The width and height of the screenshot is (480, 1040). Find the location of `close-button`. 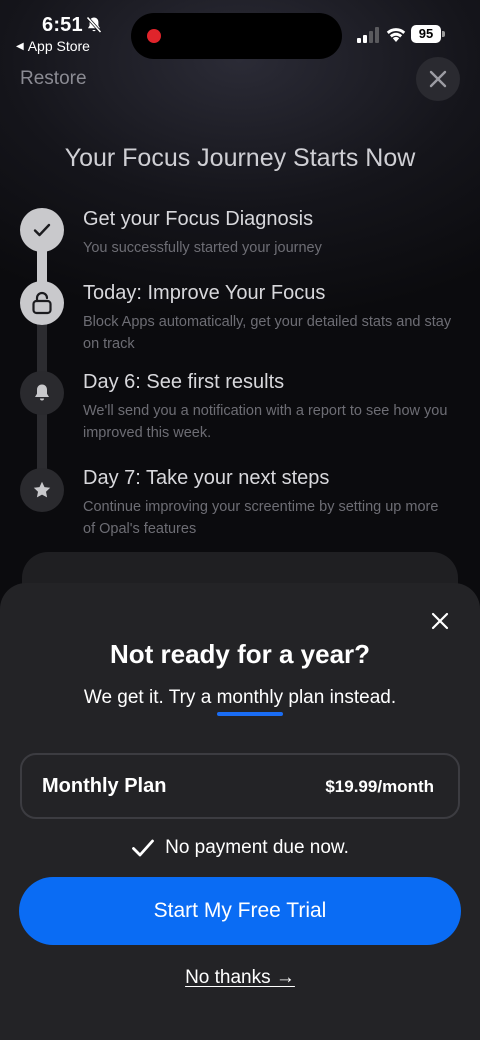

close-button is located at coordinates (438, 79).